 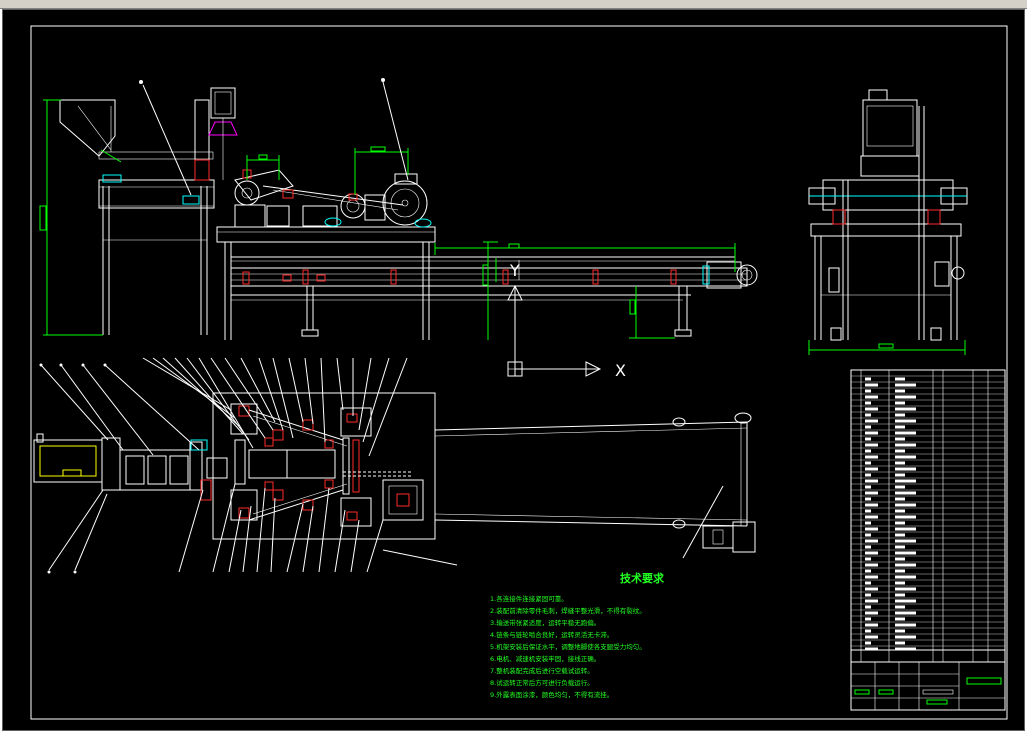 I want to click on tech-req-item: 3.输送带张紧适度，运转平稳无跑偏。, so click(x=545, y=622).